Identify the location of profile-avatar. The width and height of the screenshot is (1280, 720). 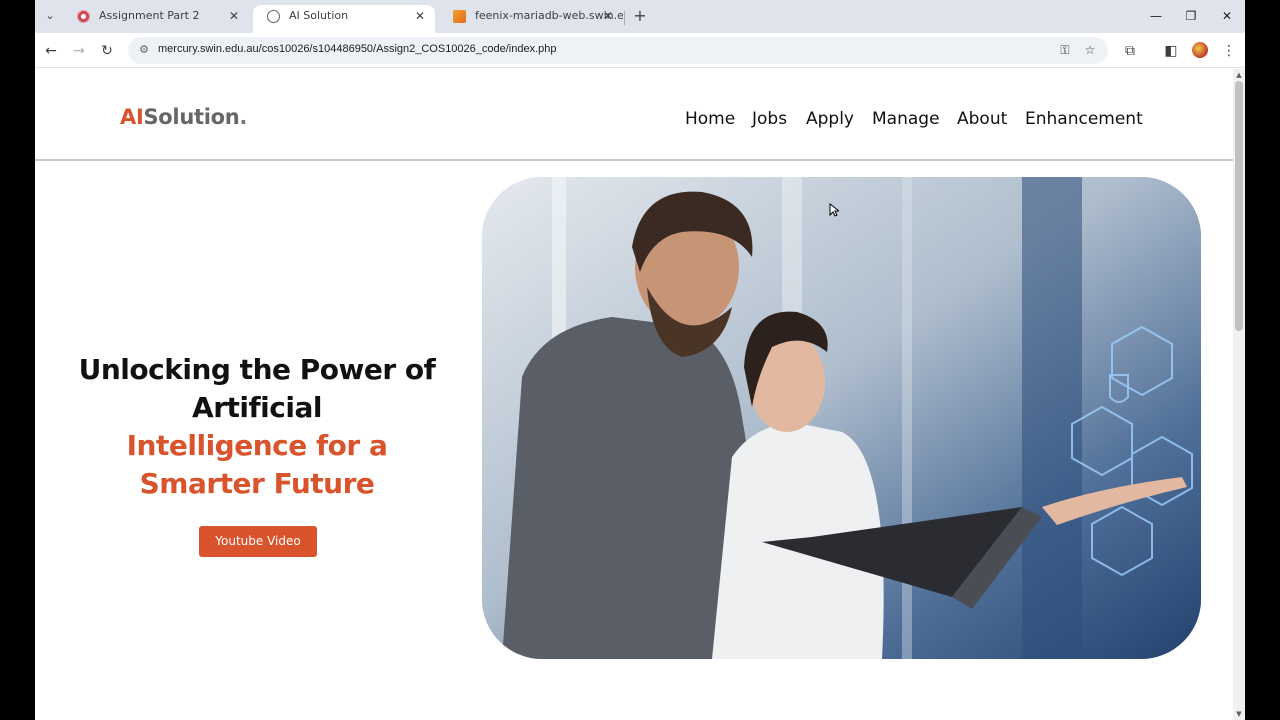
(1200, 50).